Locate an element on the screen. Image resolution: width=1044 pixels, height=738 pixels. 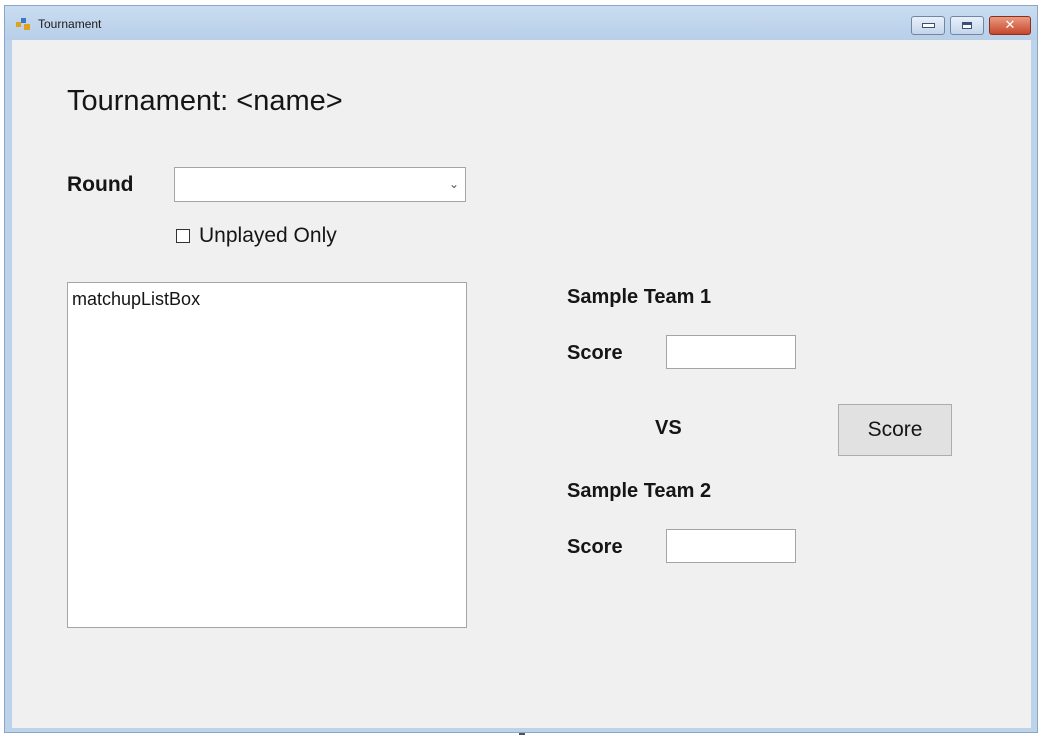
round-dropdown: ⌄ is located at coordinates (320, 184).